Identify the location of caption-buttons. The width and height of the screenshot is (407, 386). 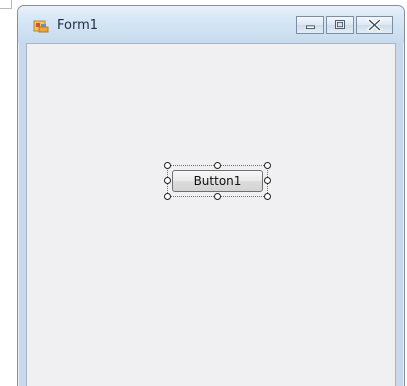
(344, 26).